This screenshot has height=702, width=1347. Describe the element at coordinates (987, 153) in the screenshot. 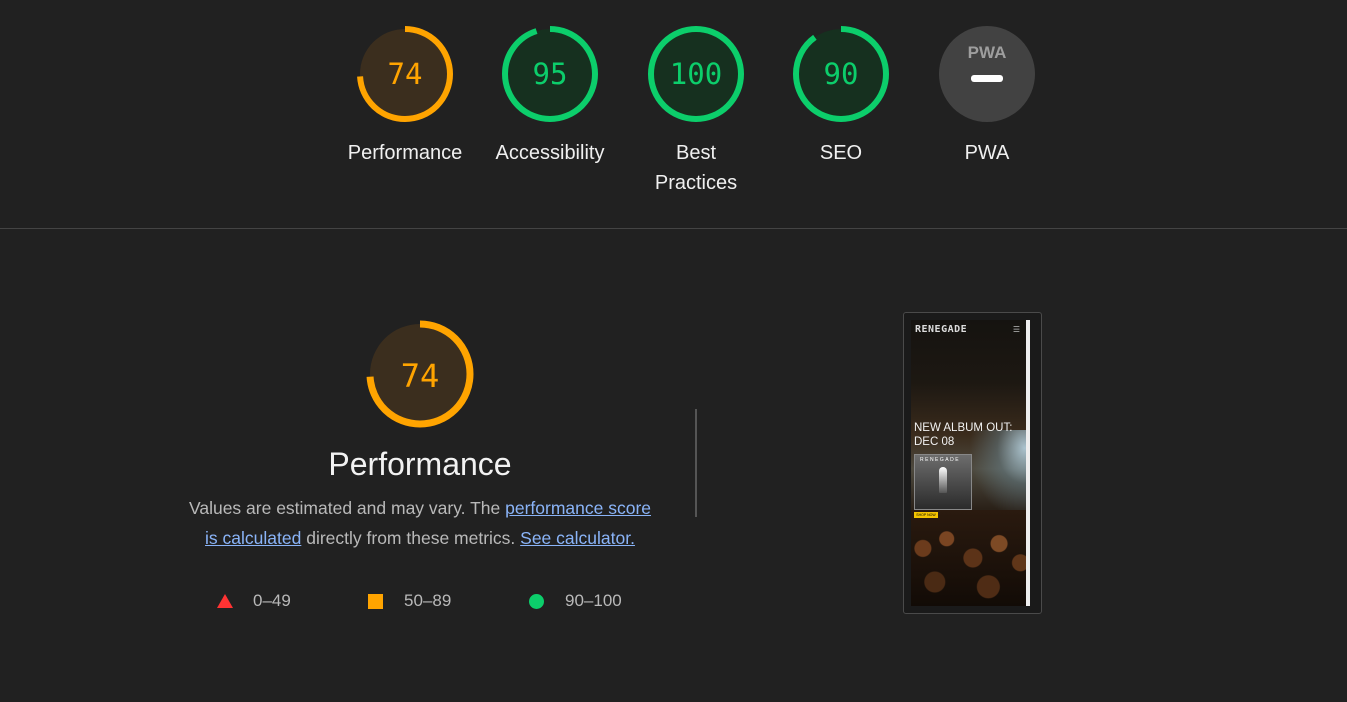

I see `gauge-pwa-label: PWA` at that location.